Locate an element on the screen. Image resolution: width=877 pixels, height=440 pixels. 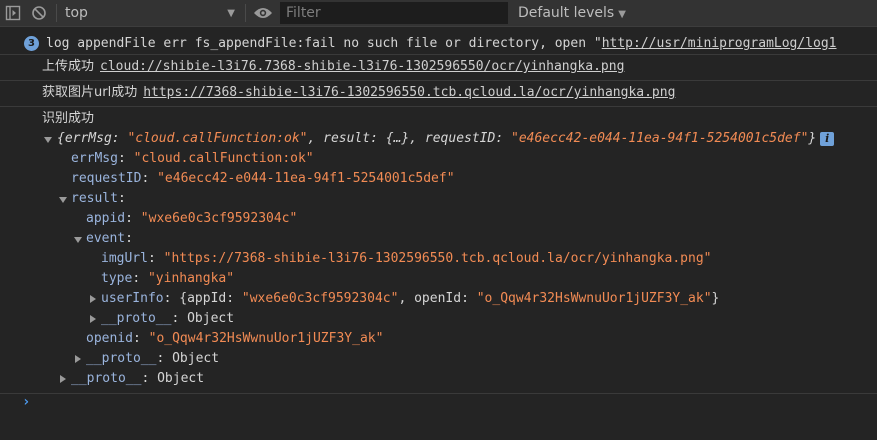
clear-icon is located at coordinates (39, 13).